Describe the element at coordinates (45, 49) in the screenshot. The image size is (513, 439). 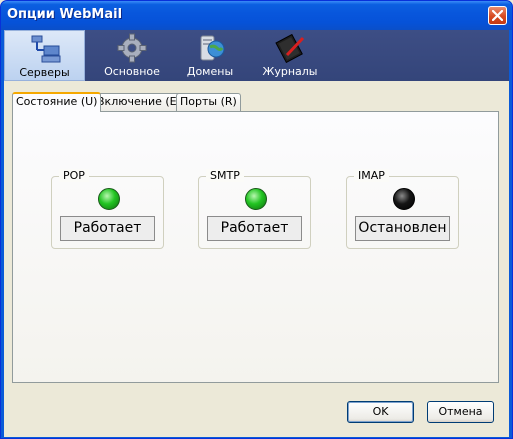
I see `servers-icon` at that location.